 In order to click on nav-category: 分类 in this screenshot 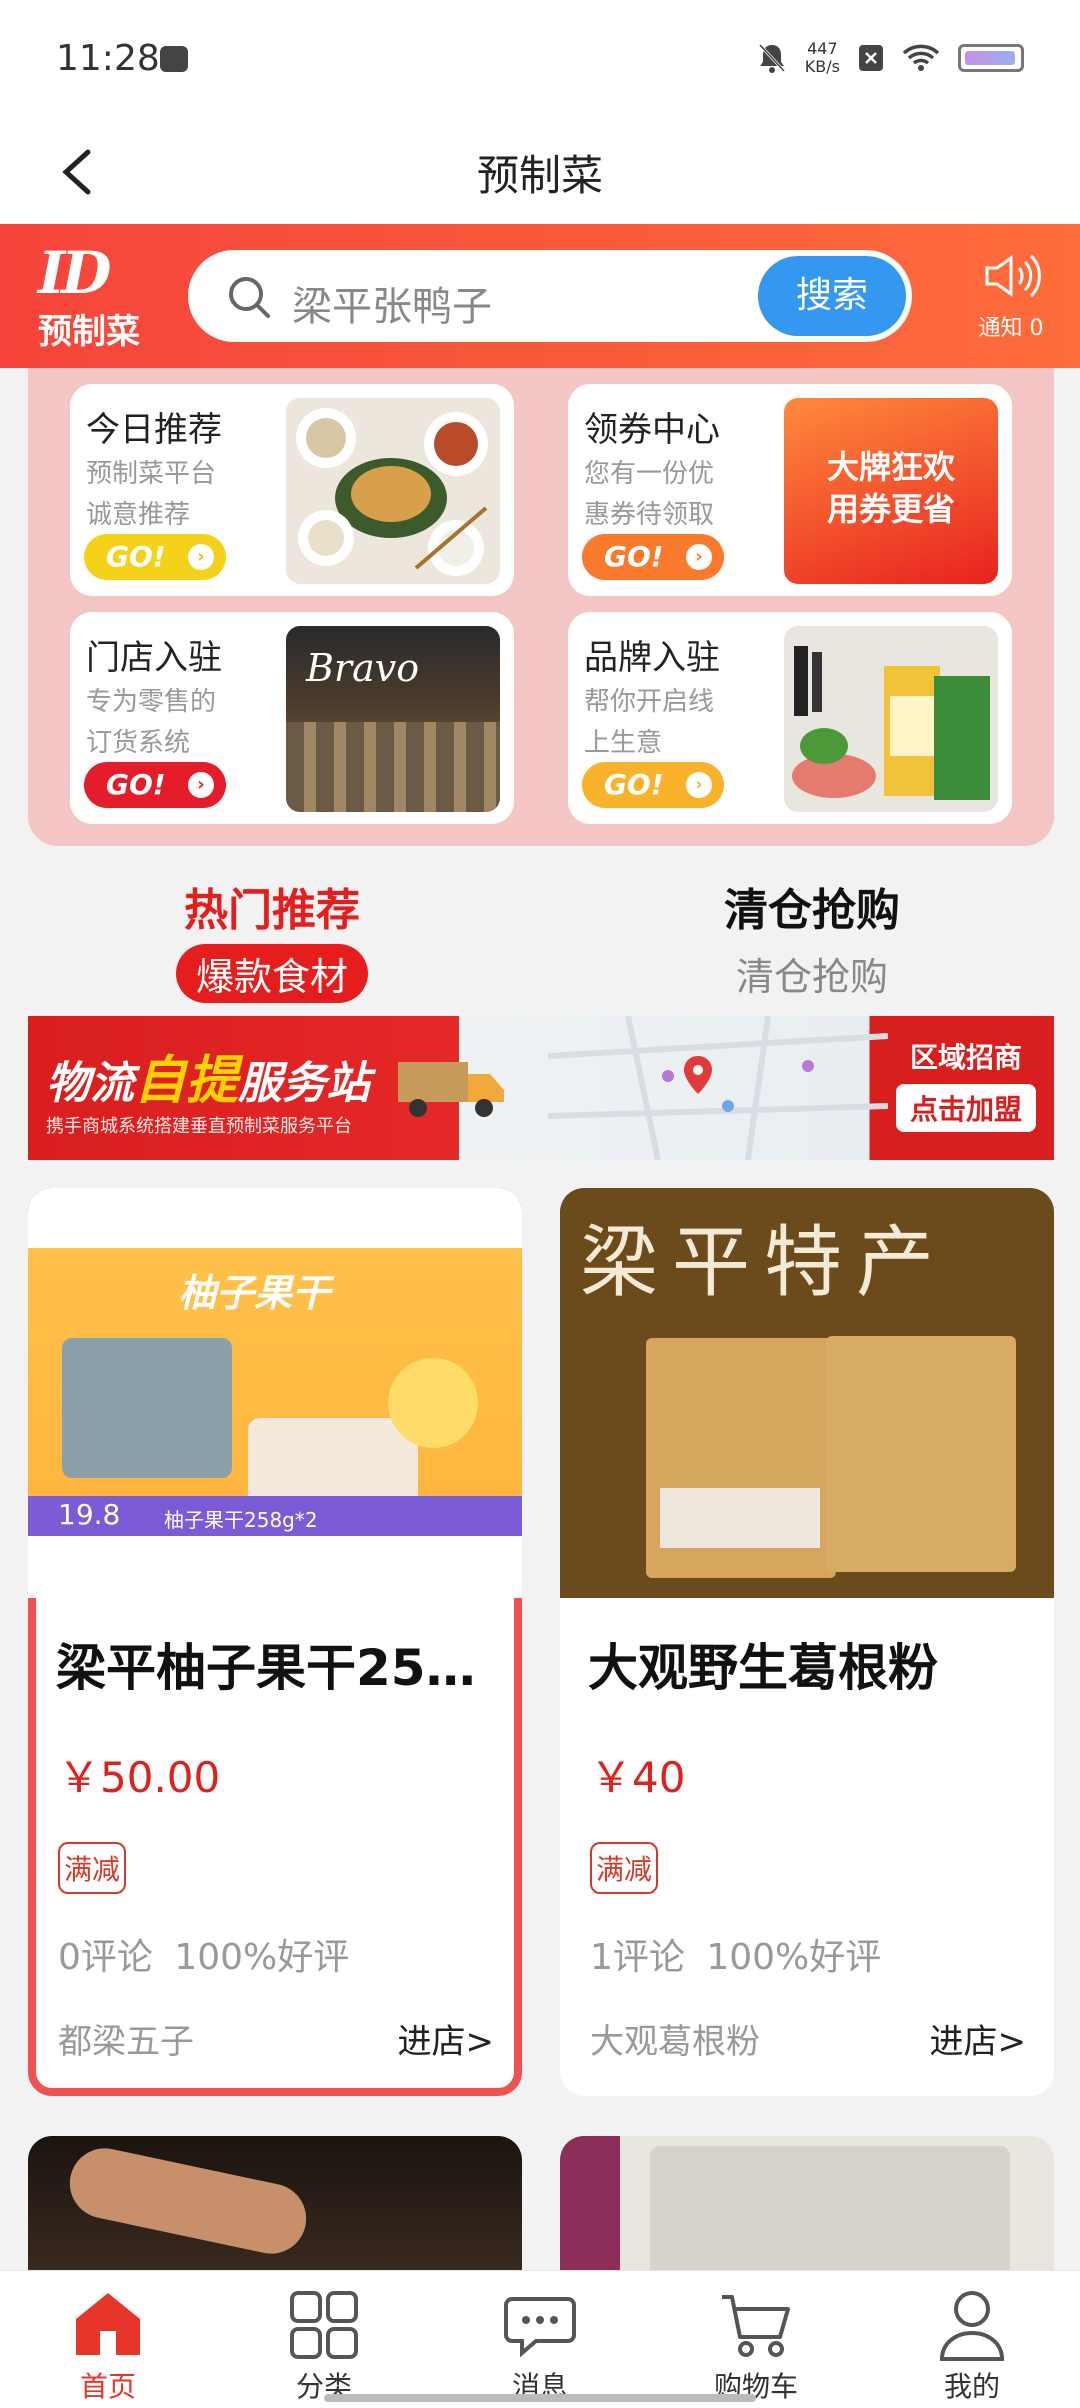, I will do `click(324, 2339)`.